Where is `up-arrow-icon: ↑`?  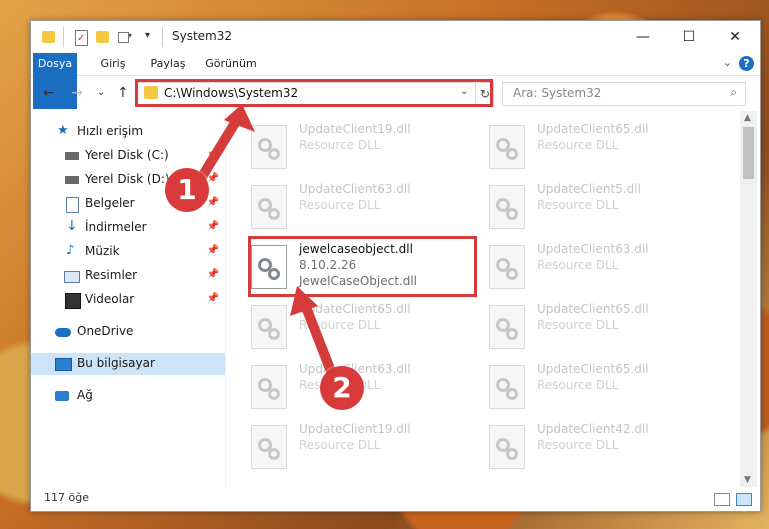 up-arrow-icon: ↑ is located at coordinates (123, 93).